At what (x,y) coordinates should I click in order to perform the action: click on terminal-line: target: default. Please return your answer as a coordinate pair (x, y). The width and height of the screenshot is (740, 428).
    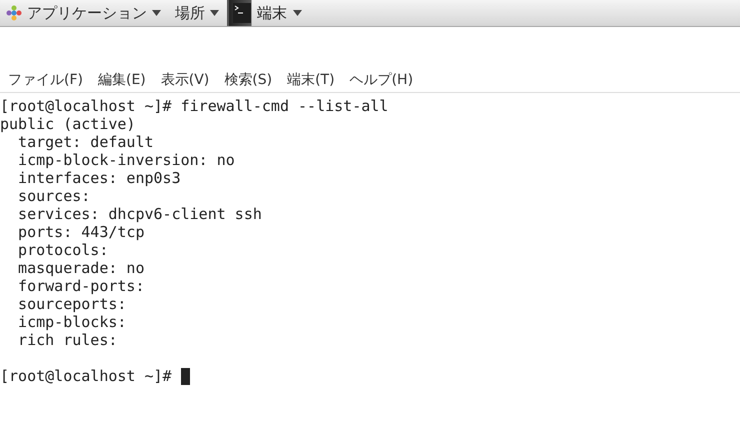
    Looking at the image, I should click on (86, 142).